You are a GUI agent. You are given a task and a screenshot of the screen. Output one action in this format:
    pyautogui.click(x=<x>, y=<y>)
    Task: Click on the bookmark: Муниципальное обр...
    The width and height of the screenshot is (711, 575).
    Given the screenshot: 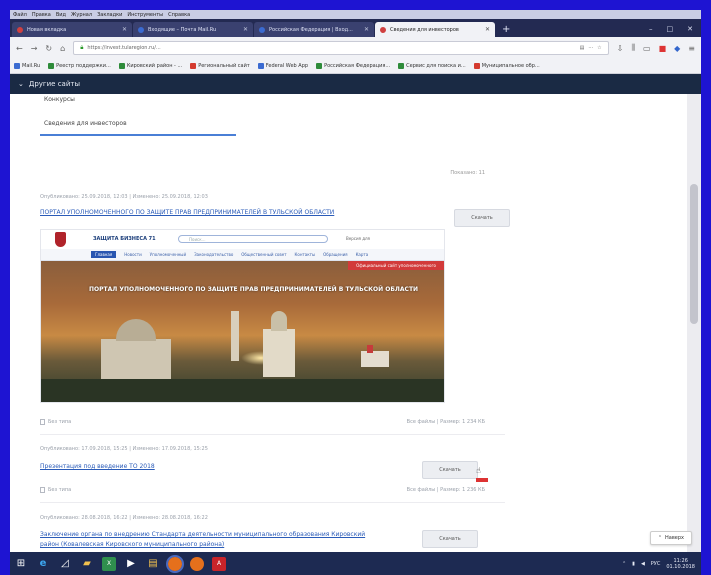 What is the action you would take?
    pyautogui.click(x=506, y=66)
    